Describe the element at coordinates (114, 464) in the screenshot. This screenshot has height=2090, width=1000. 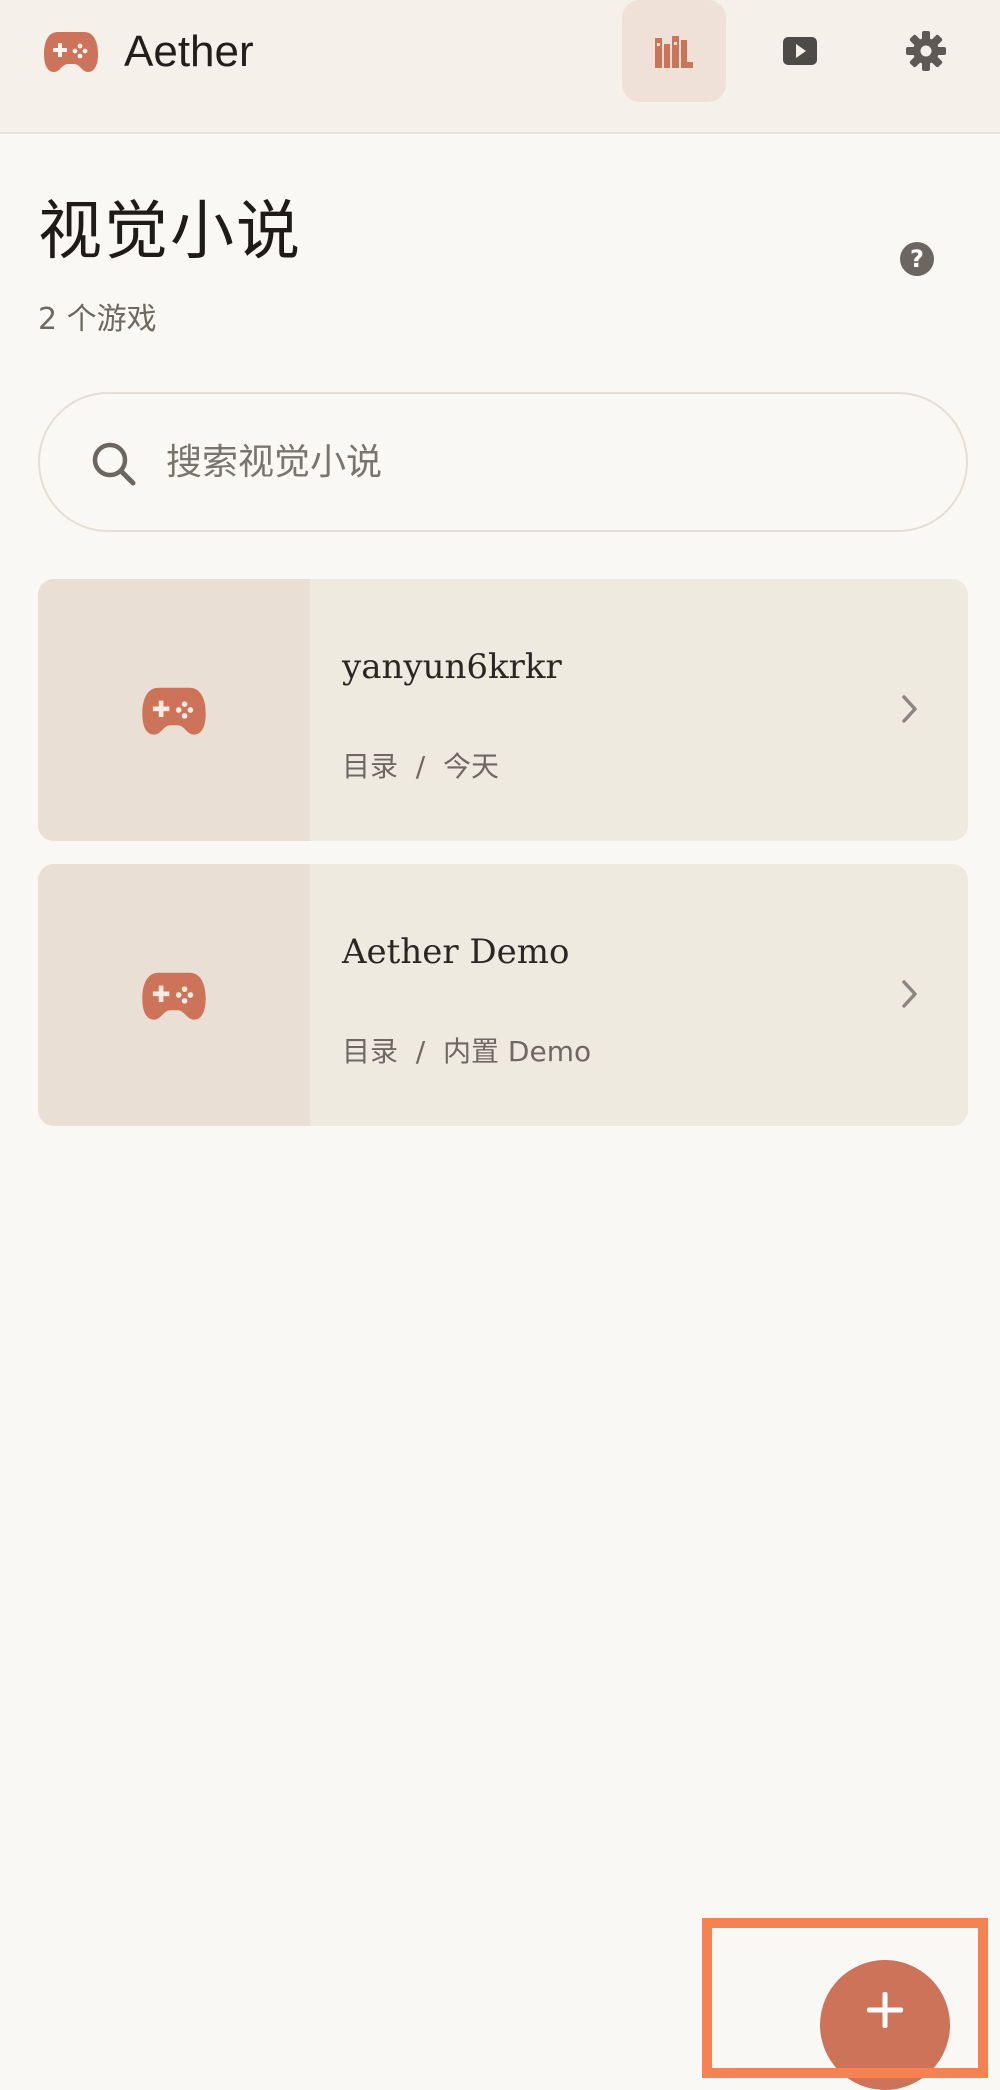
I see `search-icon` at that location.